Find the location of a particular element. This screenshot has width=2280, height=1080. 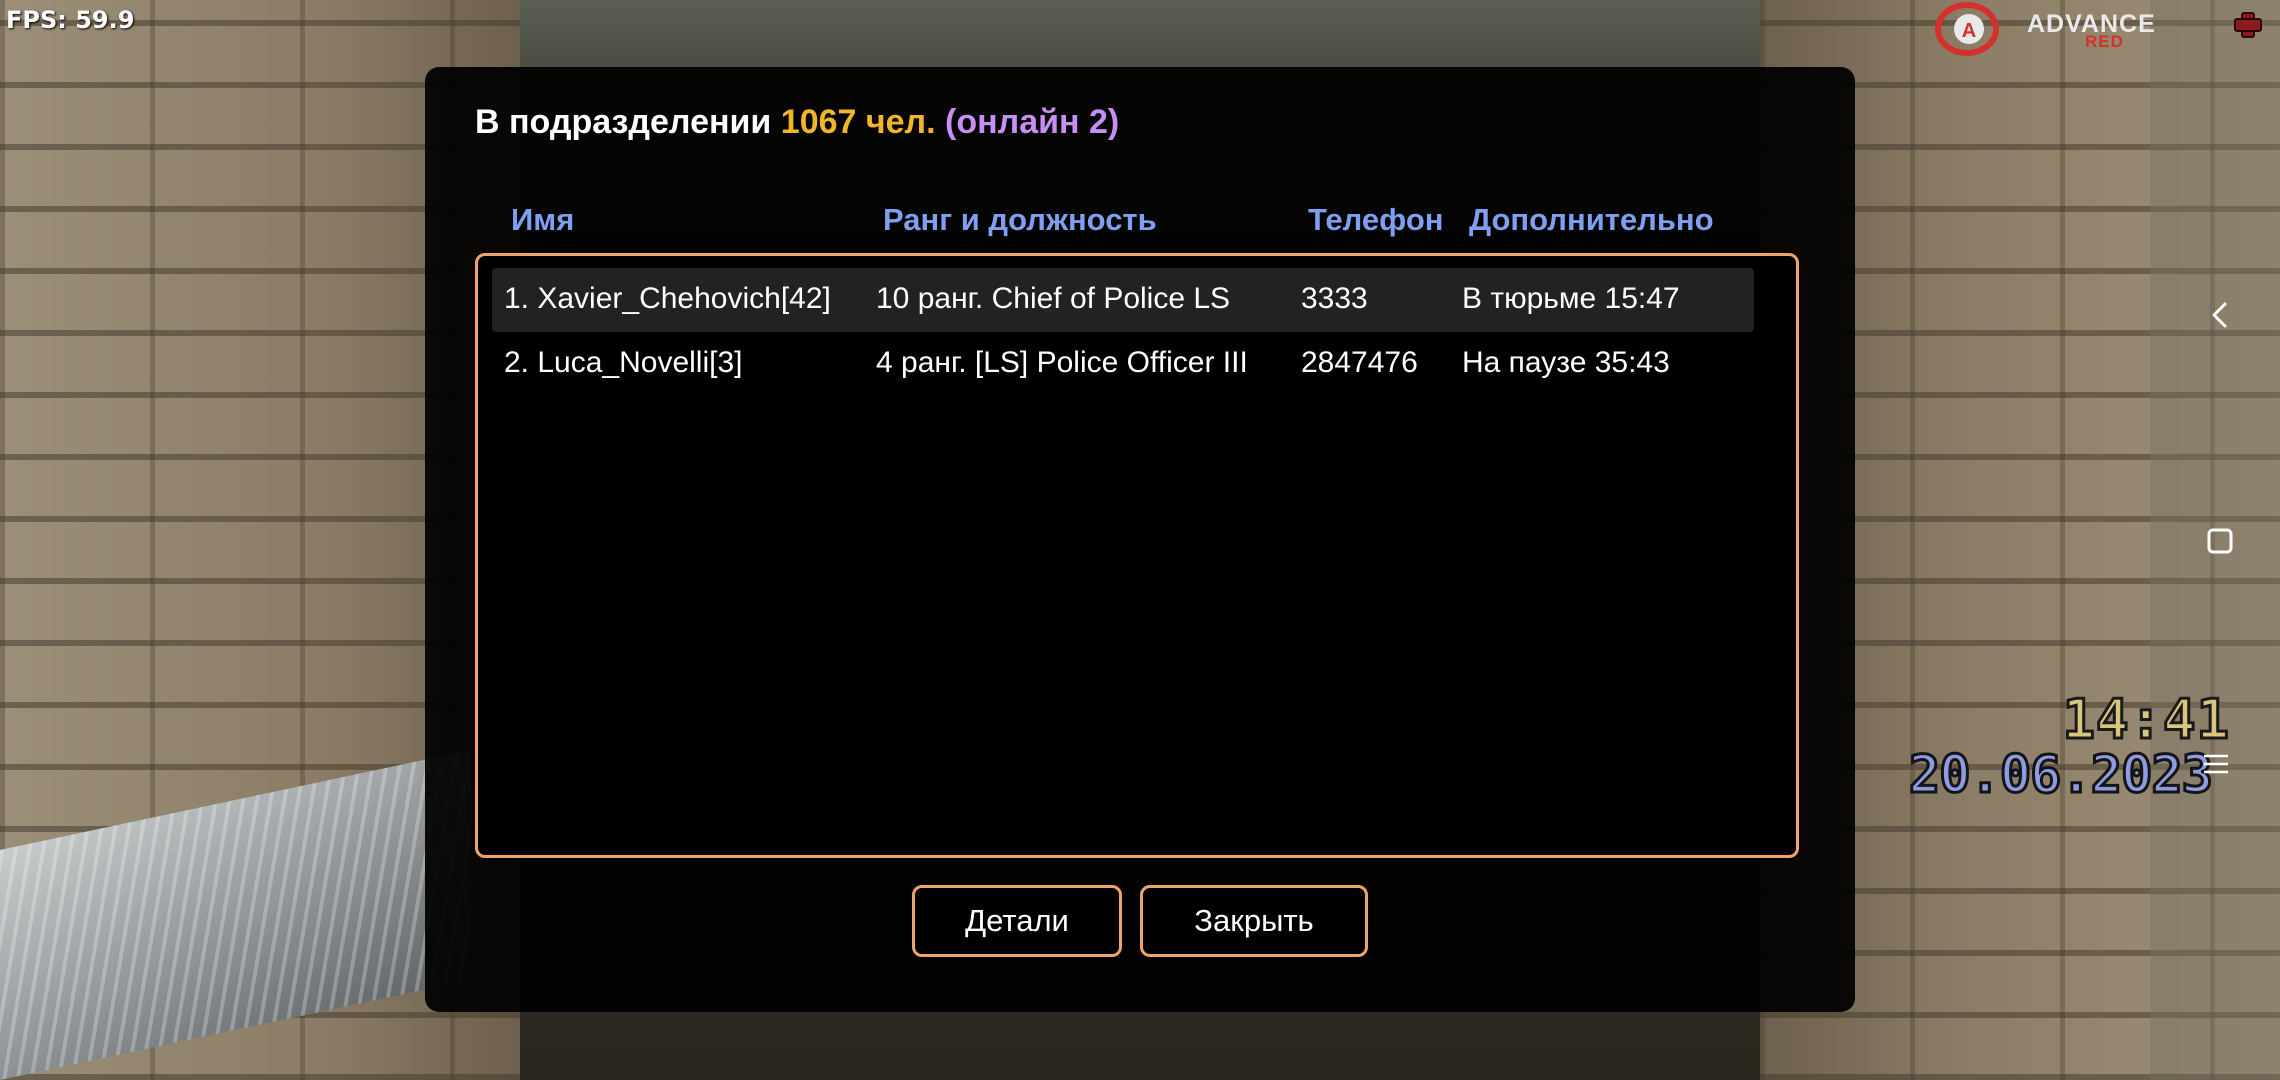

title-prefix: В подразделении is located at coordinates (628, 122).